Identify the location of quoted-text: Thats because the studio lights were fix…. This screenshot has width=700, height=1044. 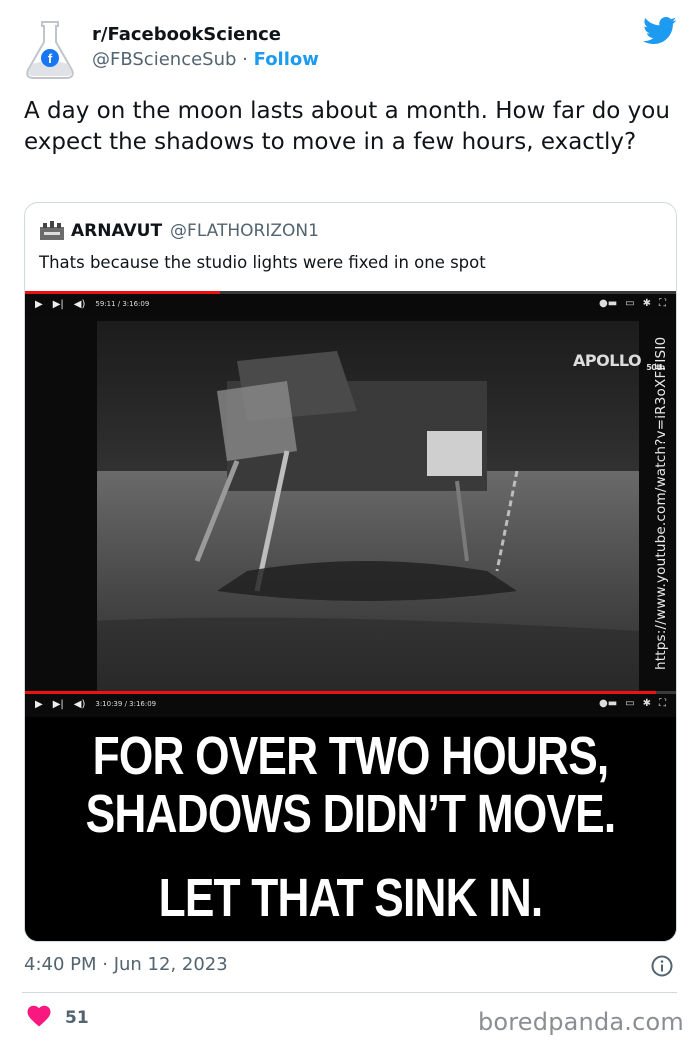
(262, 262).